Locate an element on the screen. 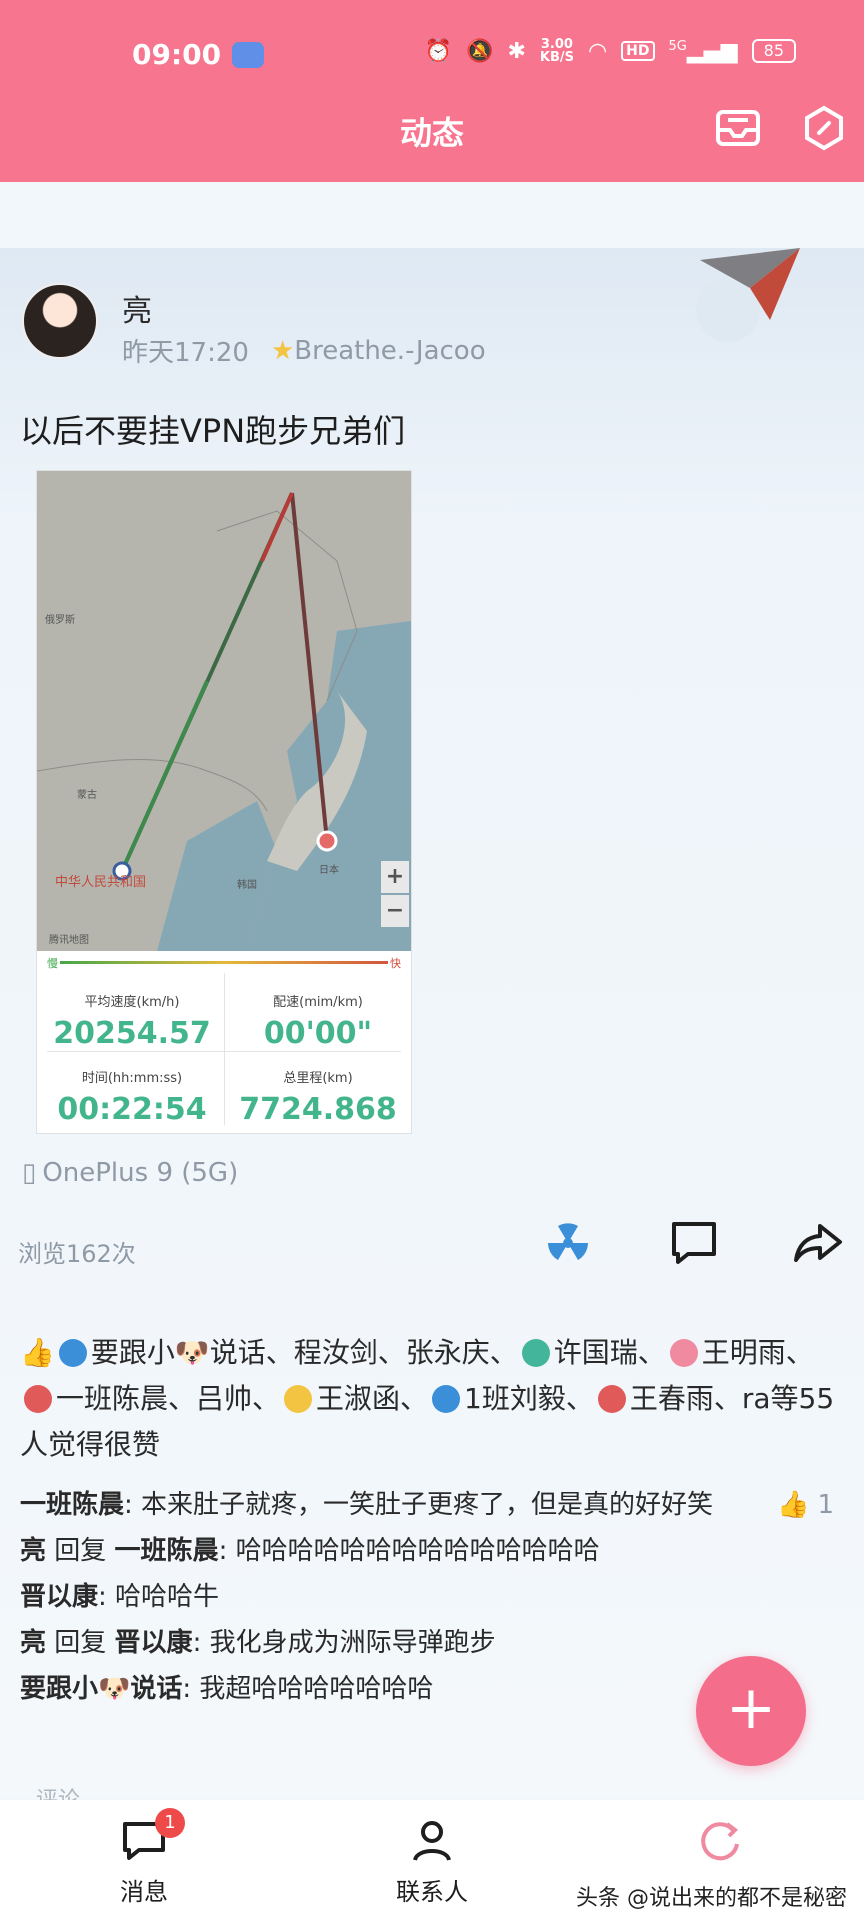 The image size is (864, 1920). nav-label: 消息 is located at coordinates (144, 1892).